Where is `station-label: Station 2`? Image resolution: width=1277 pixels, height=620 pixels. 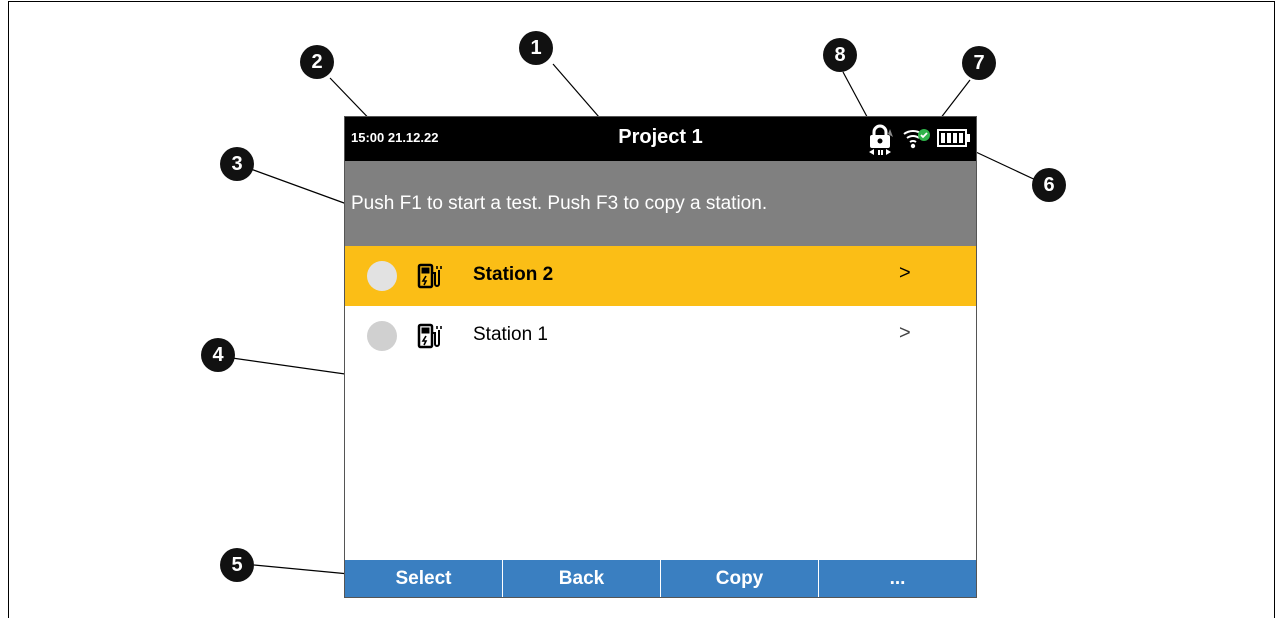 station-label: Station 2 is located at coordinates (513, 274).